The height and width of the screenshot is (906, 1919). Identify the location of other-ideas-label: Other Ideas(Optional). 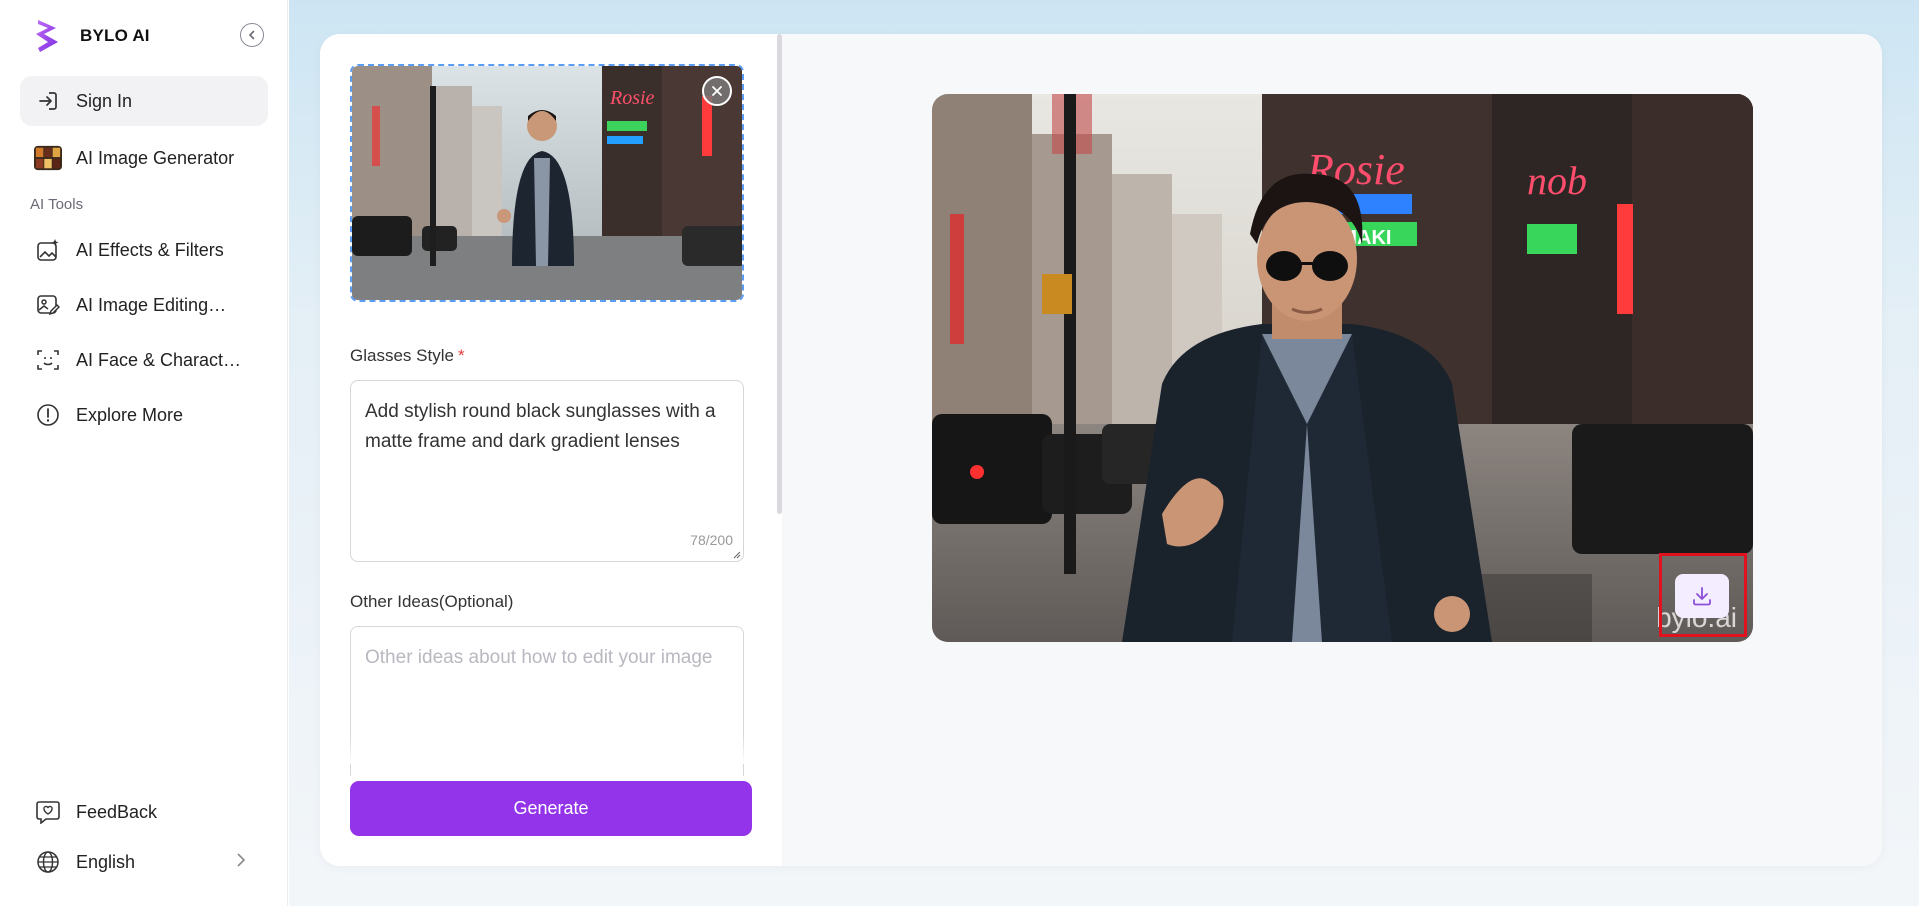
(432, 601).